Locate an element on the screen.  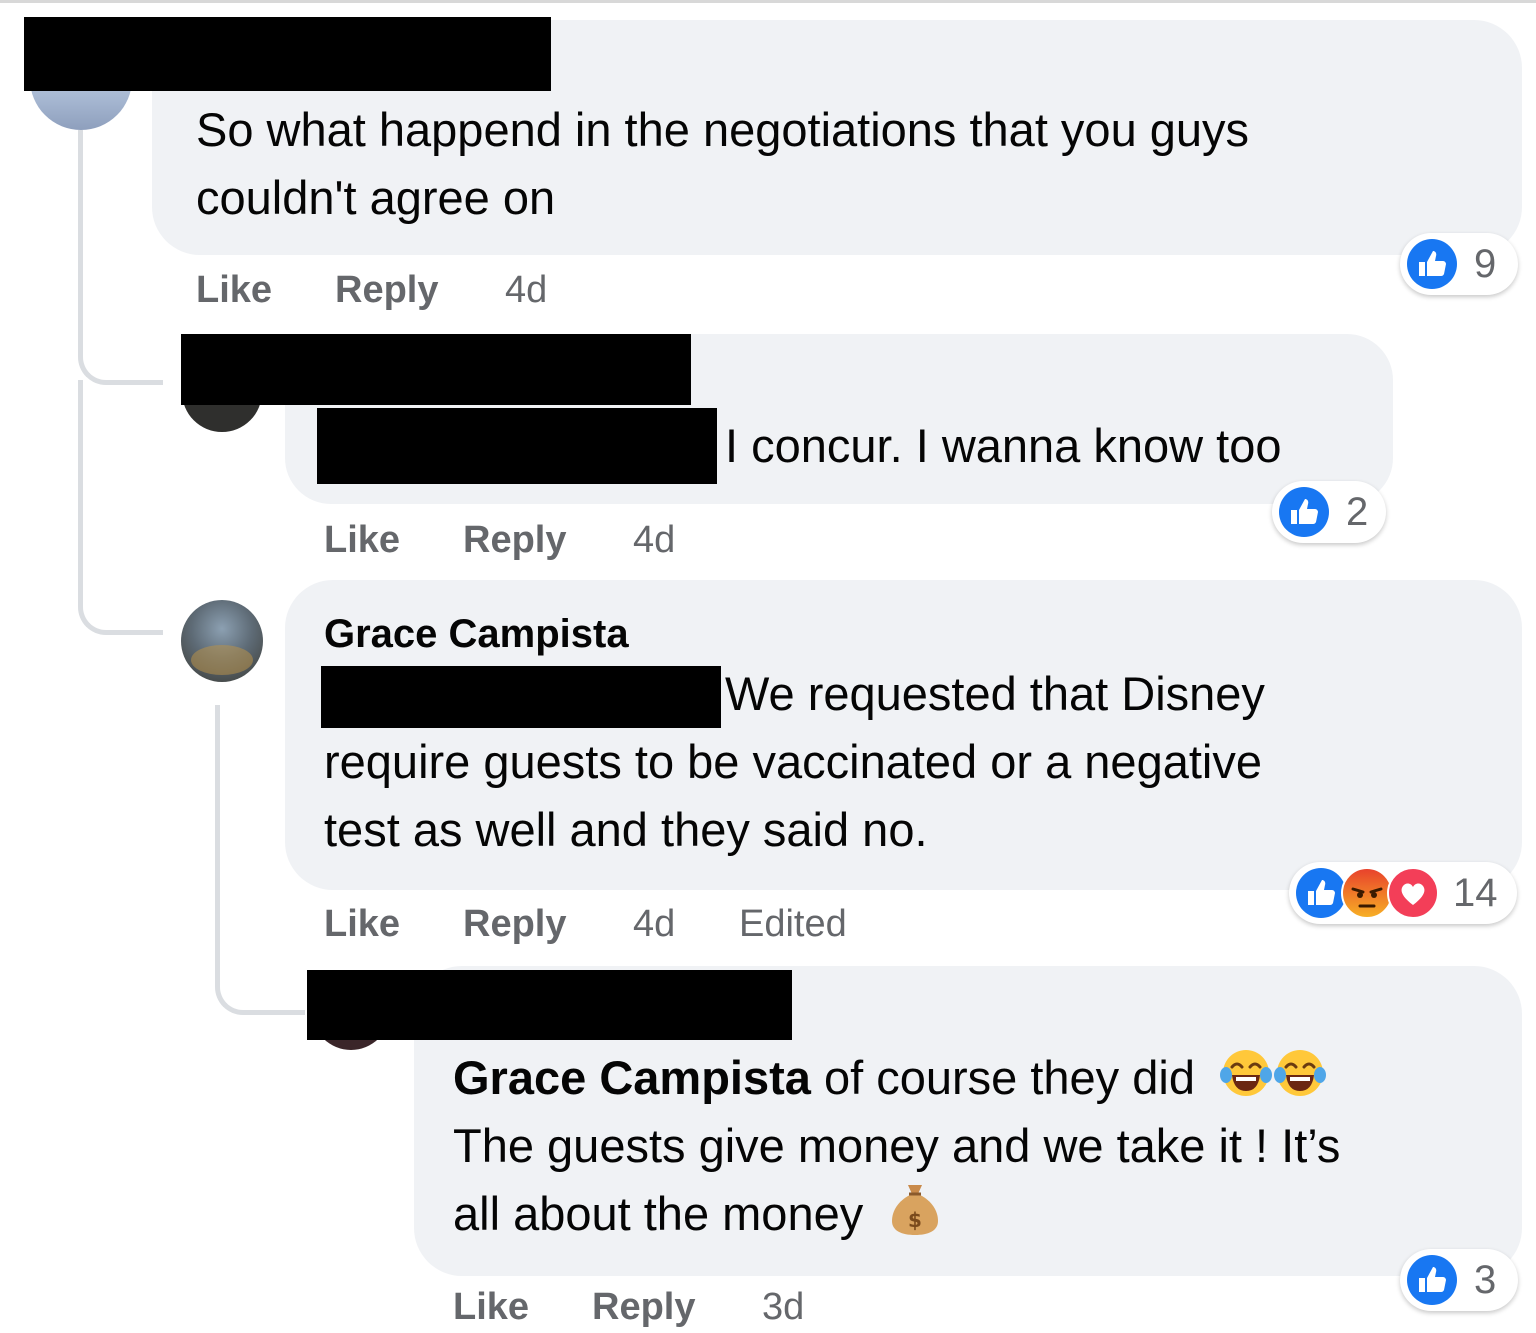
mention-link: Grace Campista is located at coordinates (632, 1077).